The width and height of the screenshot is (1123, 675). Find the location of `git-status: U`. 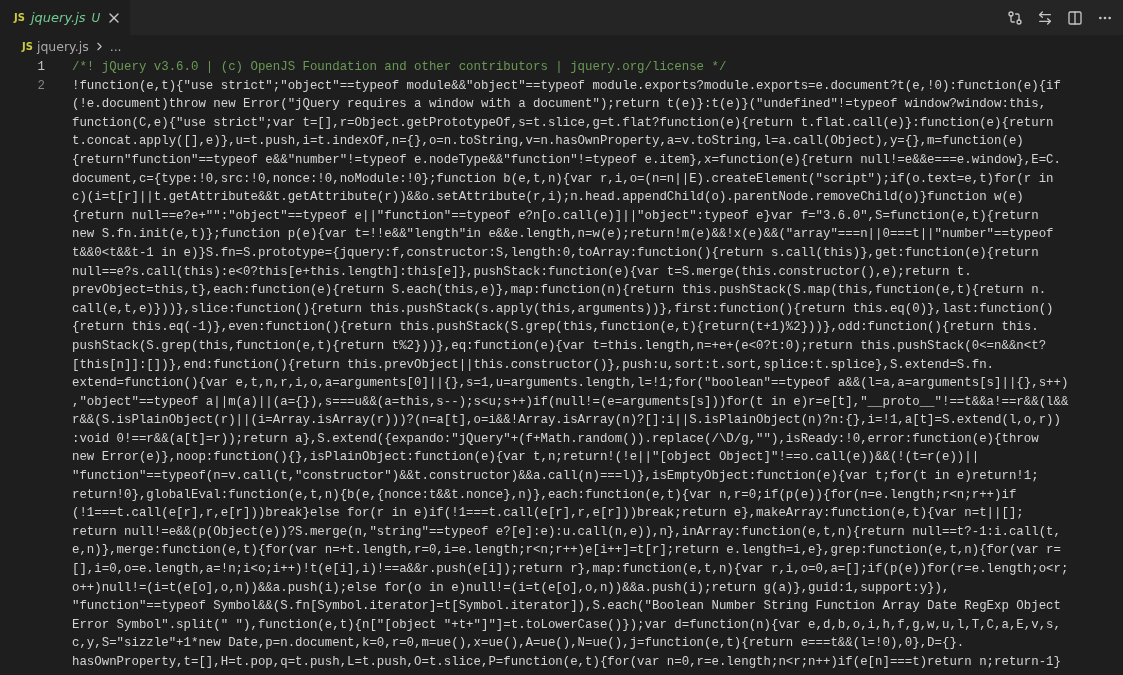

git-status: U is located at coordinates (96, 17).